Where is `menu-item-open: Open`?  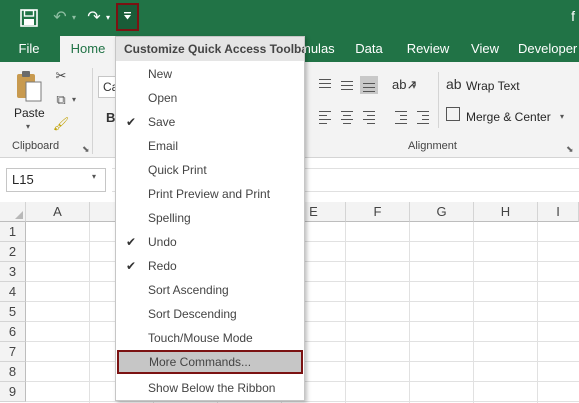
menu-item-open: Open is located at coordinates (210, 98).